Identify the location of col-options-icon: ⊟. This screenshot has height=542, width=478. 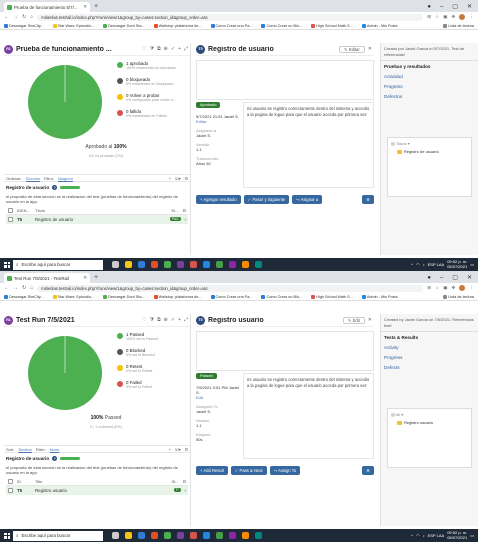
(184, 481).